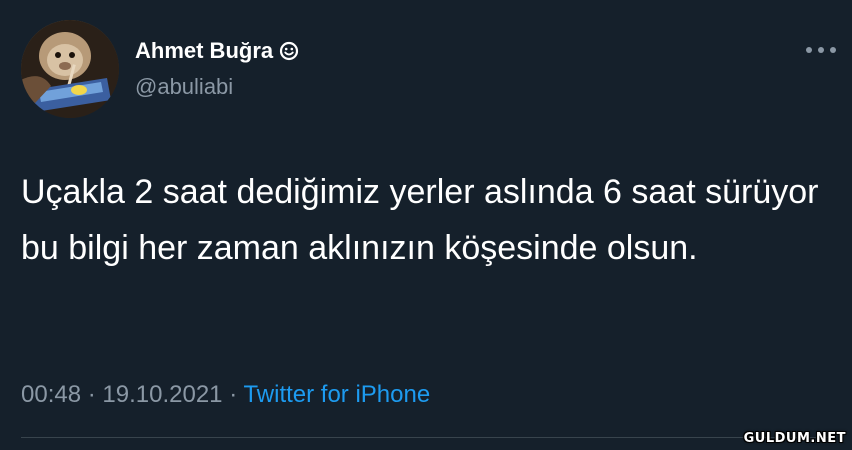  I want to click on divider, so click(426, 437).